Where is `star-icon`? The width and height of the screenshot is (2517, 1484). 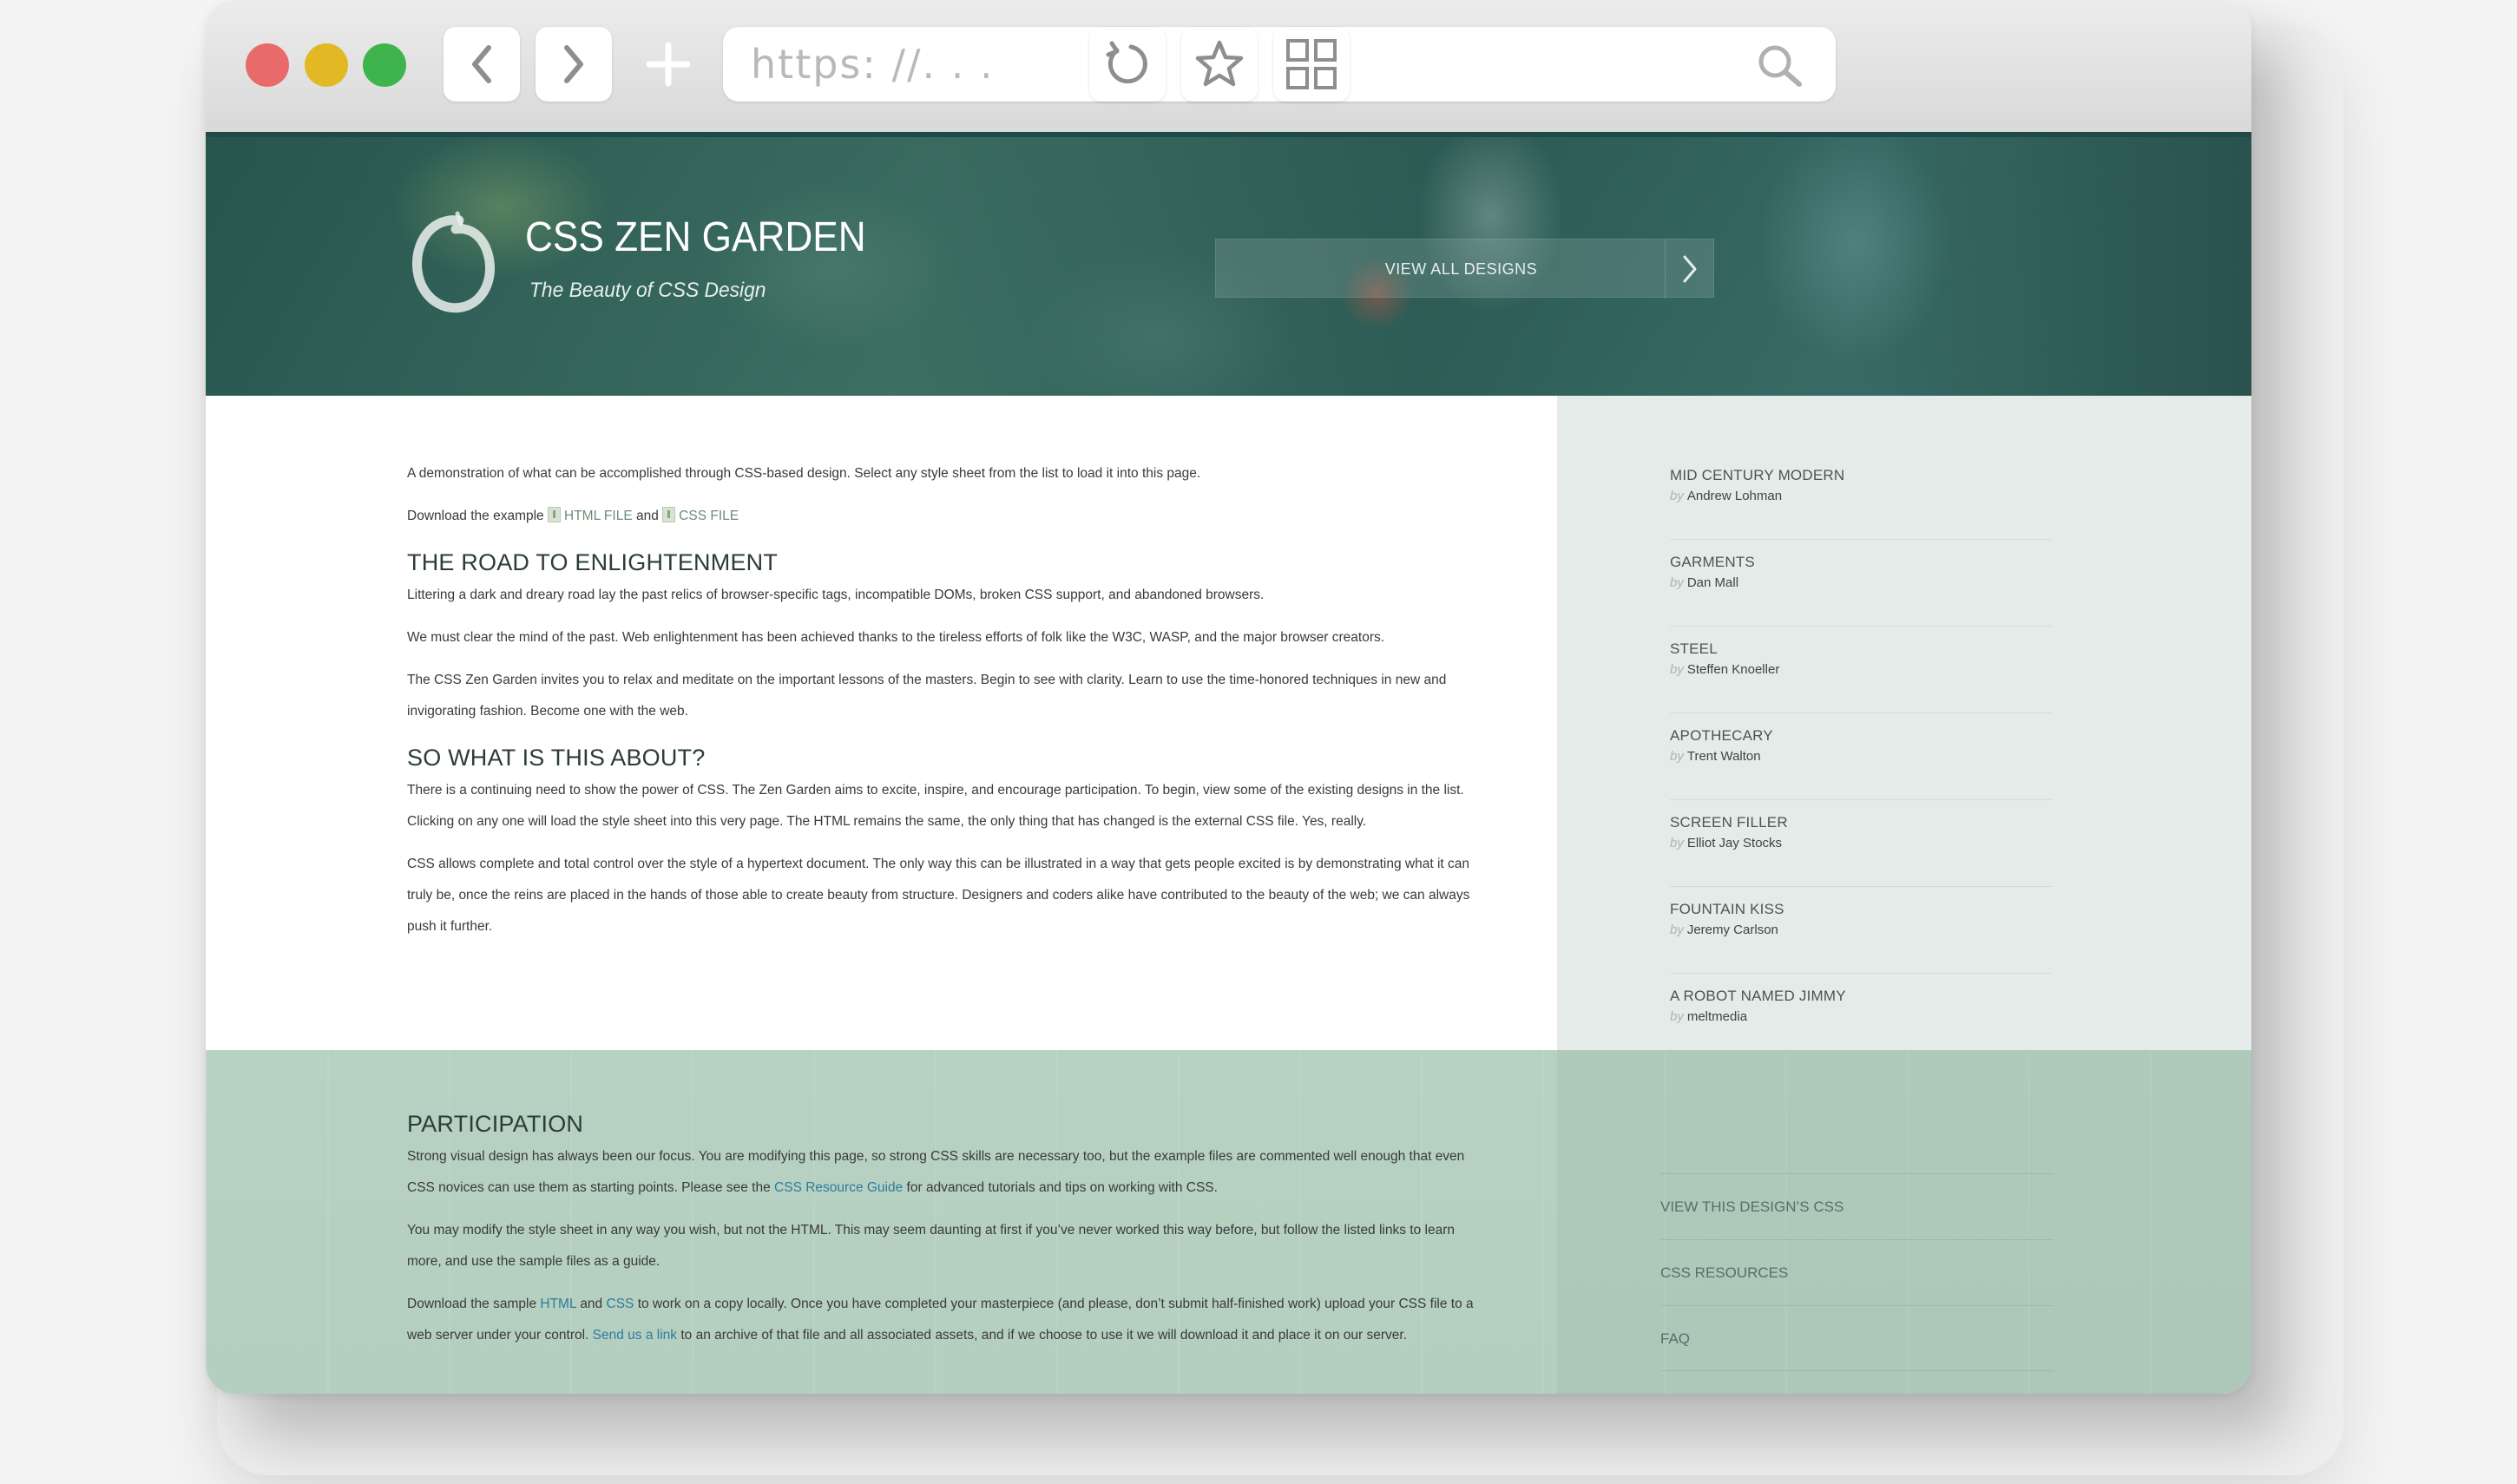 star-icon is located at coordinates (1219, 63).